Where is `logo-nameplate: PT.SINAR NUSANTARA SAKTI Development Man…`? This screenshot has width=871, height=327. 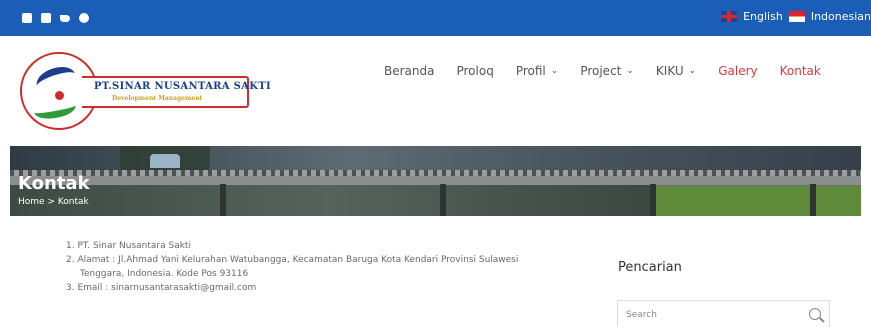
logo-nameplate: PT.SINAR NUSANTARA SAKTI Development Man… is located at coordinates (176, 92).